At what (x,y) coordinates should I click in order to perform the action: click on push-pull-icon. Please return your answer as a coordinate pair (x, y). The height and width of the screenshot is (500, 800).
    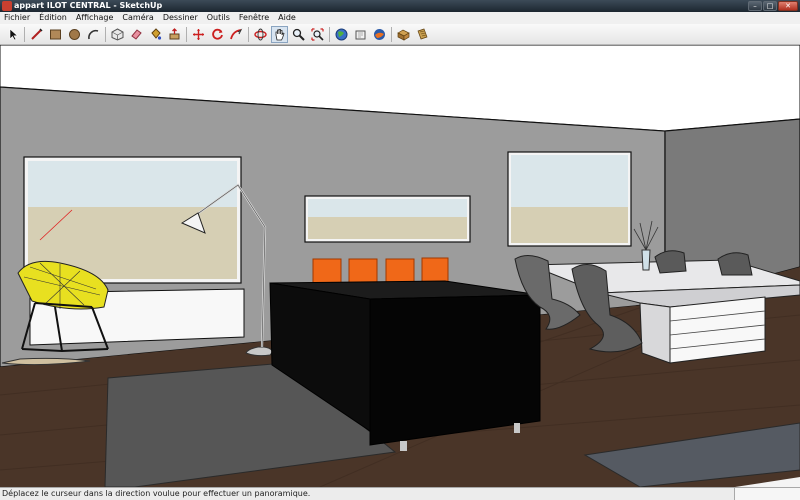
    Looking at the image, I should click on (174, 34).